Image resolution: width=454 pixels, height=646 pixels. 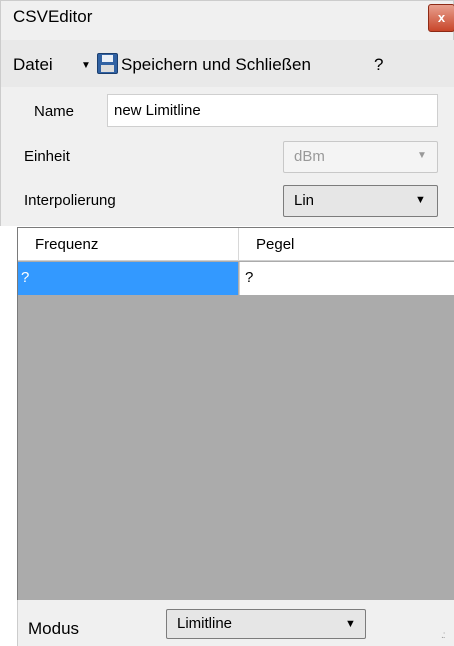 What do you see at coordinates (205, 623) in the screenshot?
I see `mode-select-value: Limitline` at bounding box center [205, 623].